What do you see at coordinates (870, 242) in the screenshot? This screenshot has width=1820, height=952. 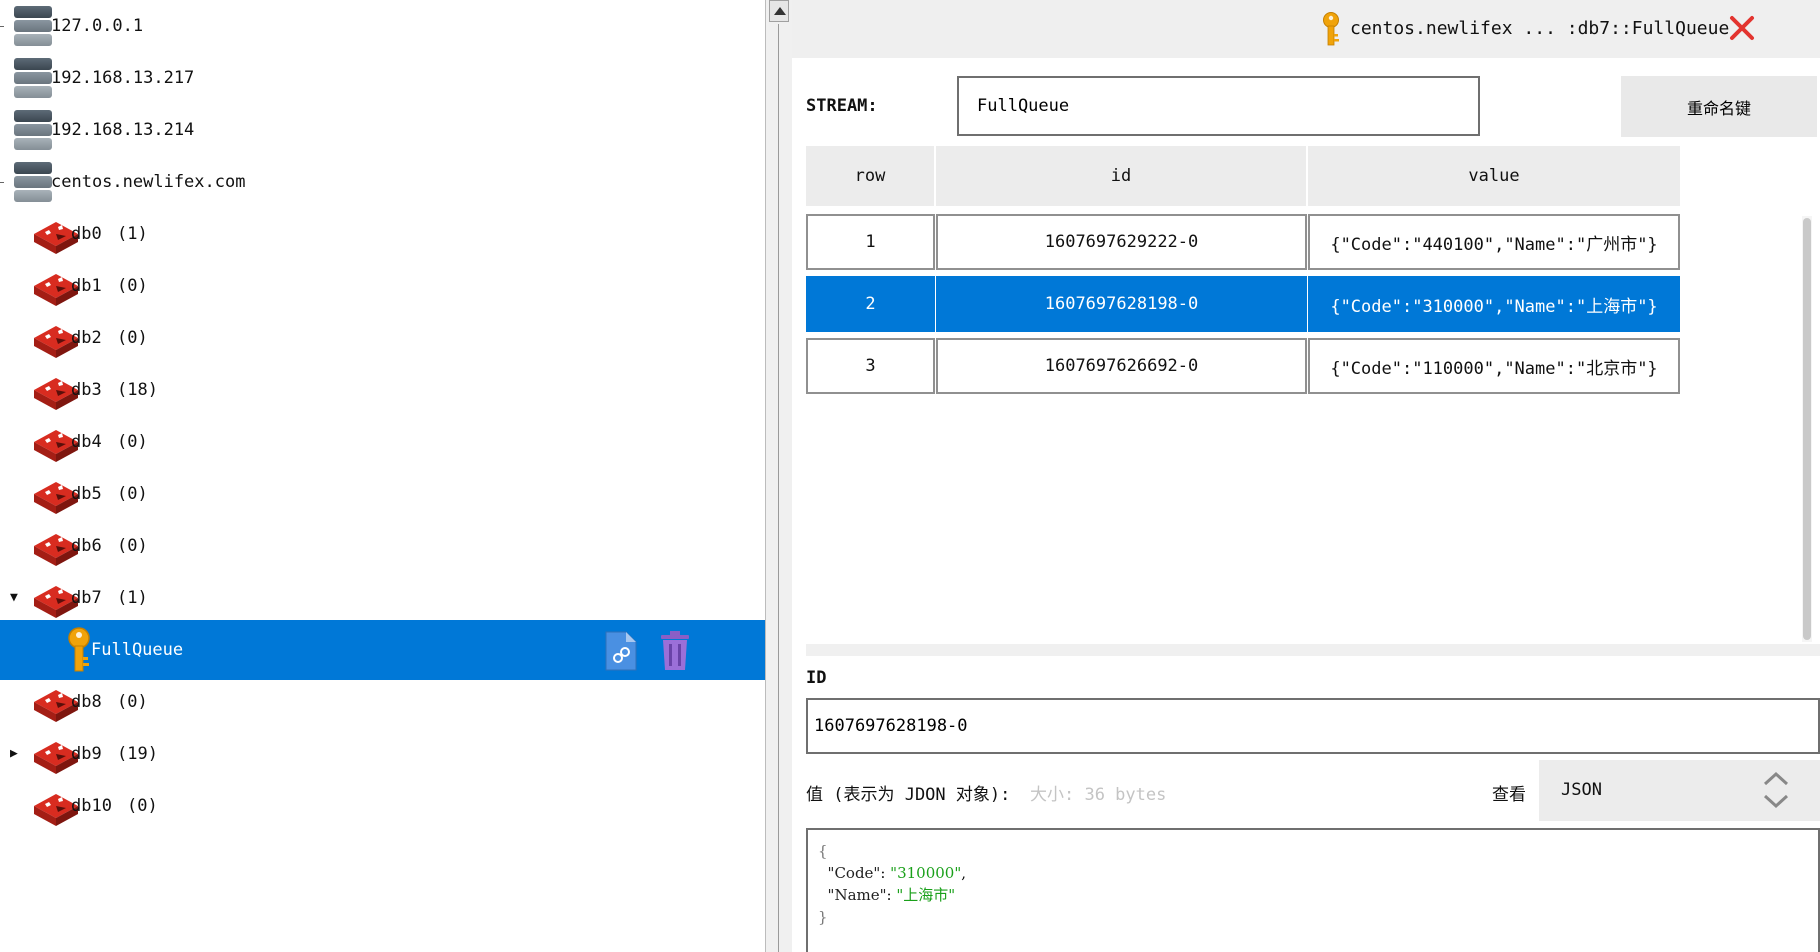 I see `table-cell-row: 1` at bounding box center [870, 242].